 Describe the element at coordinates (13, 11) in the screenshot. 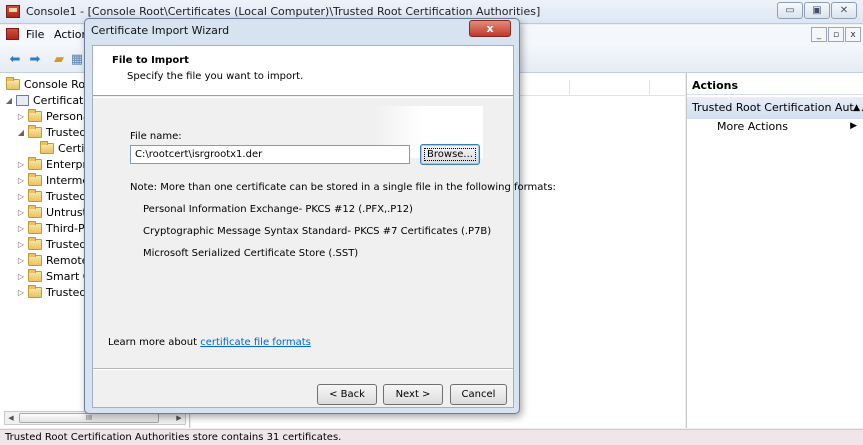

I see `mmc-app-icon` at that location.